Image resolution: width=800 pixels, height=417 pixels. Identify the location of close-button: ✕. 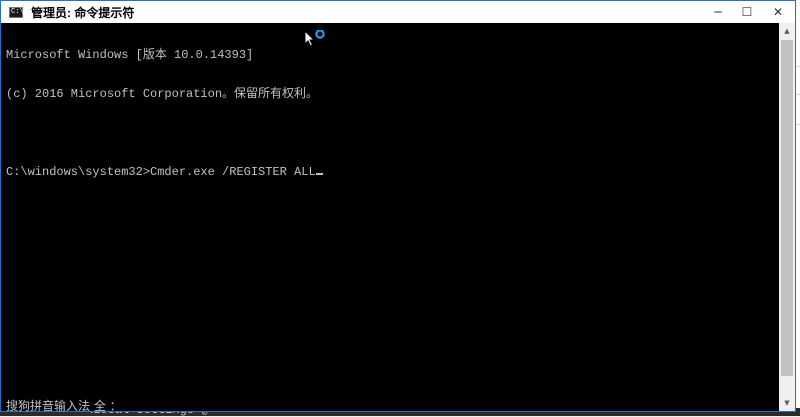
(778, 12).